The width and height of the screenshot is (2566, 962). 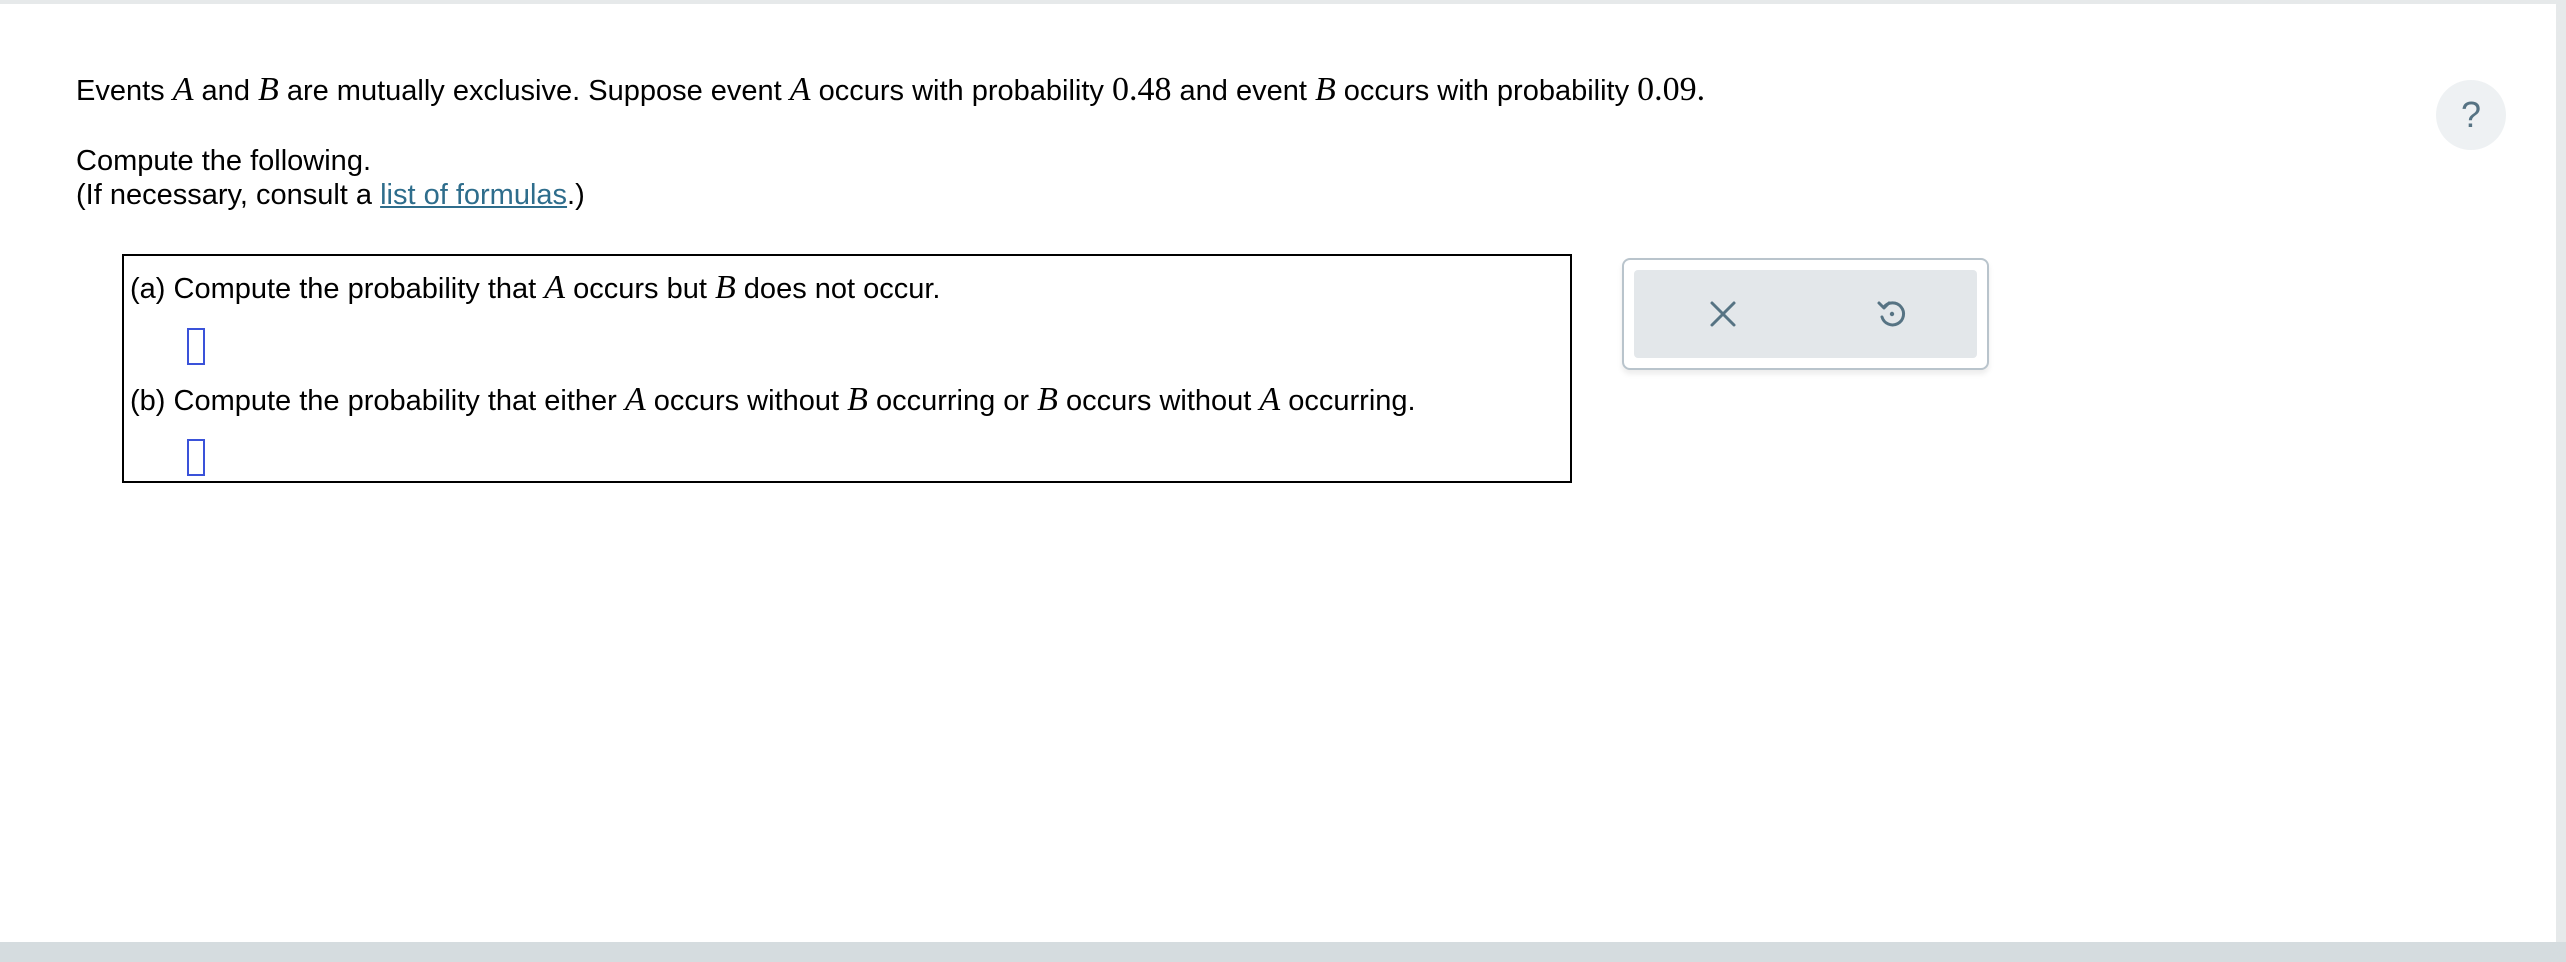 I want to click on help-button: ?, so click(x=2471, y=115).